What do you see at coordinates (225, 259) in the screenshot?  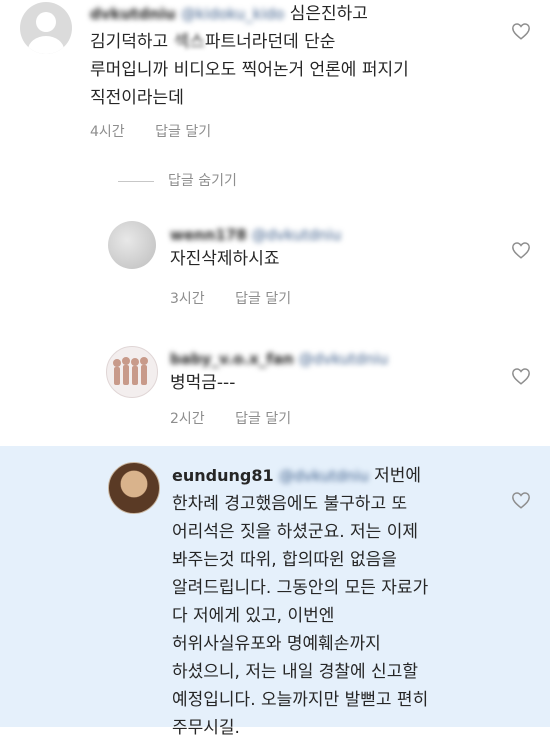 I see `comment-text: 자진삭제하시죠` at bounding box center [225, 259].